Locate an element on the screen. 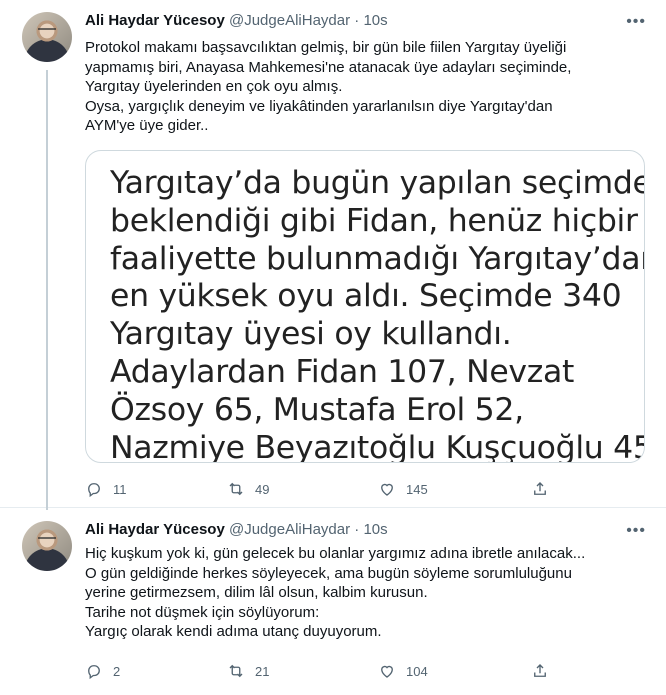 The width and height of the screenshot is (666, 695). reply-count: 11 is located at coordinates (120, 489).